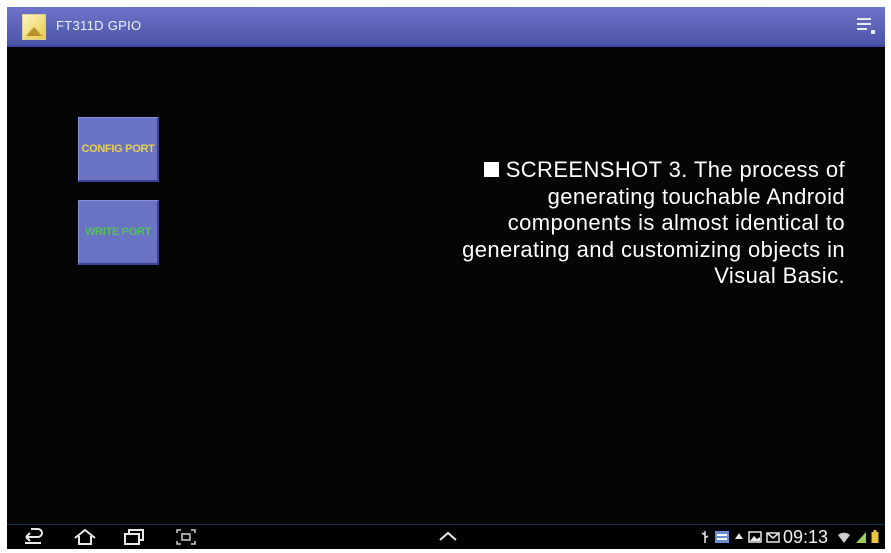 The width and height of the screenshot is (891, 553). I want to click on notification-icon, so click(721, 537).